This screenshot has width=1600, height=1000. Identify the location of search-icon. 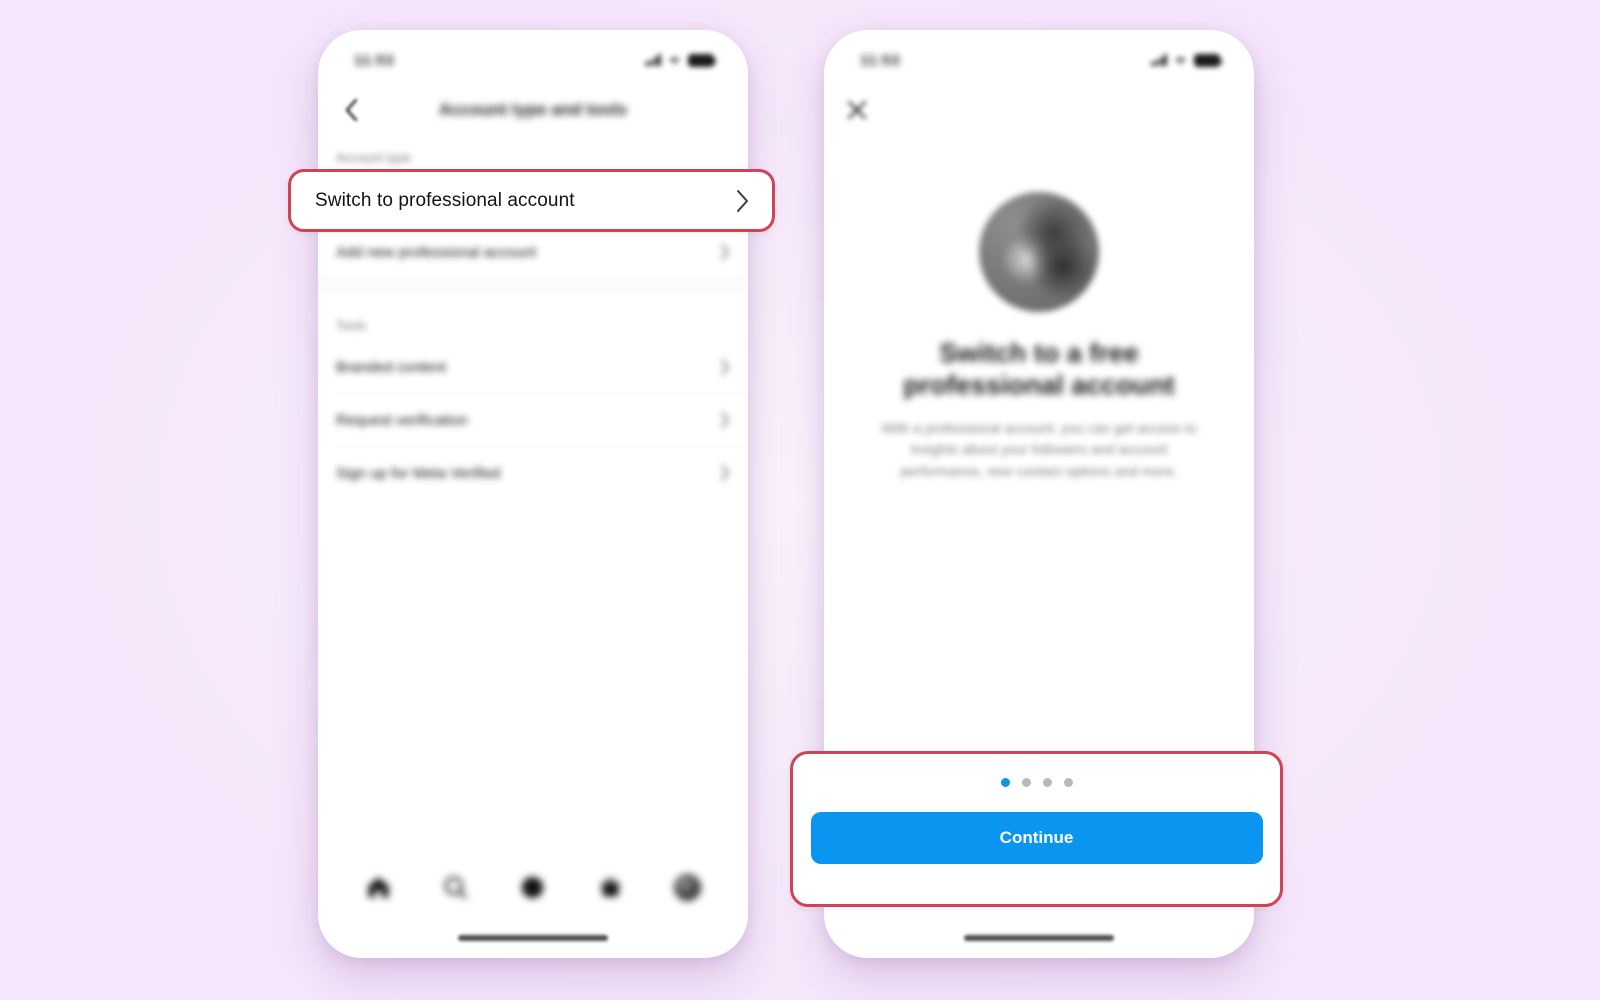
(455, 887).